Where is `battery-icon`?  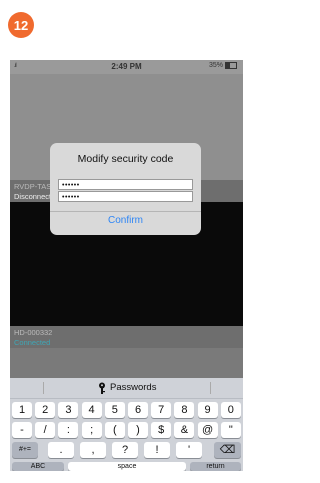 battery-icon is located at coordinates (231, 65).